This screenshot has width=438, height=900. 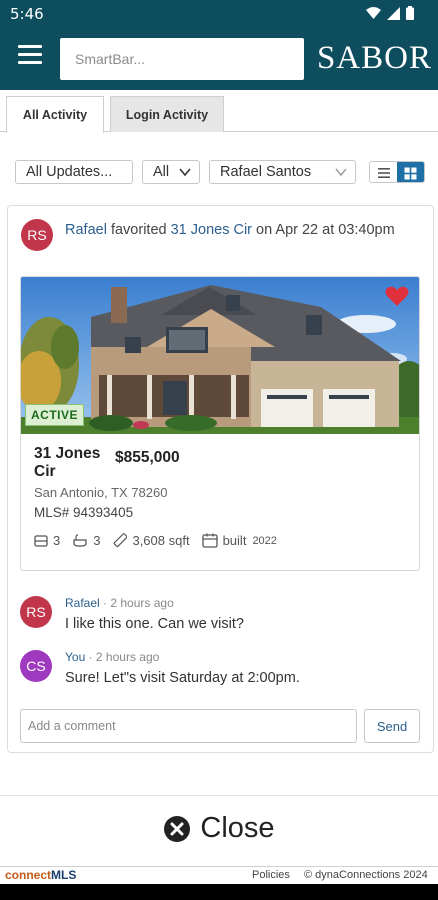 What do you see at coordinates (397, 296) in the screenshot?
I see `favorite-heart-icon` at bounding box center [397, 296].